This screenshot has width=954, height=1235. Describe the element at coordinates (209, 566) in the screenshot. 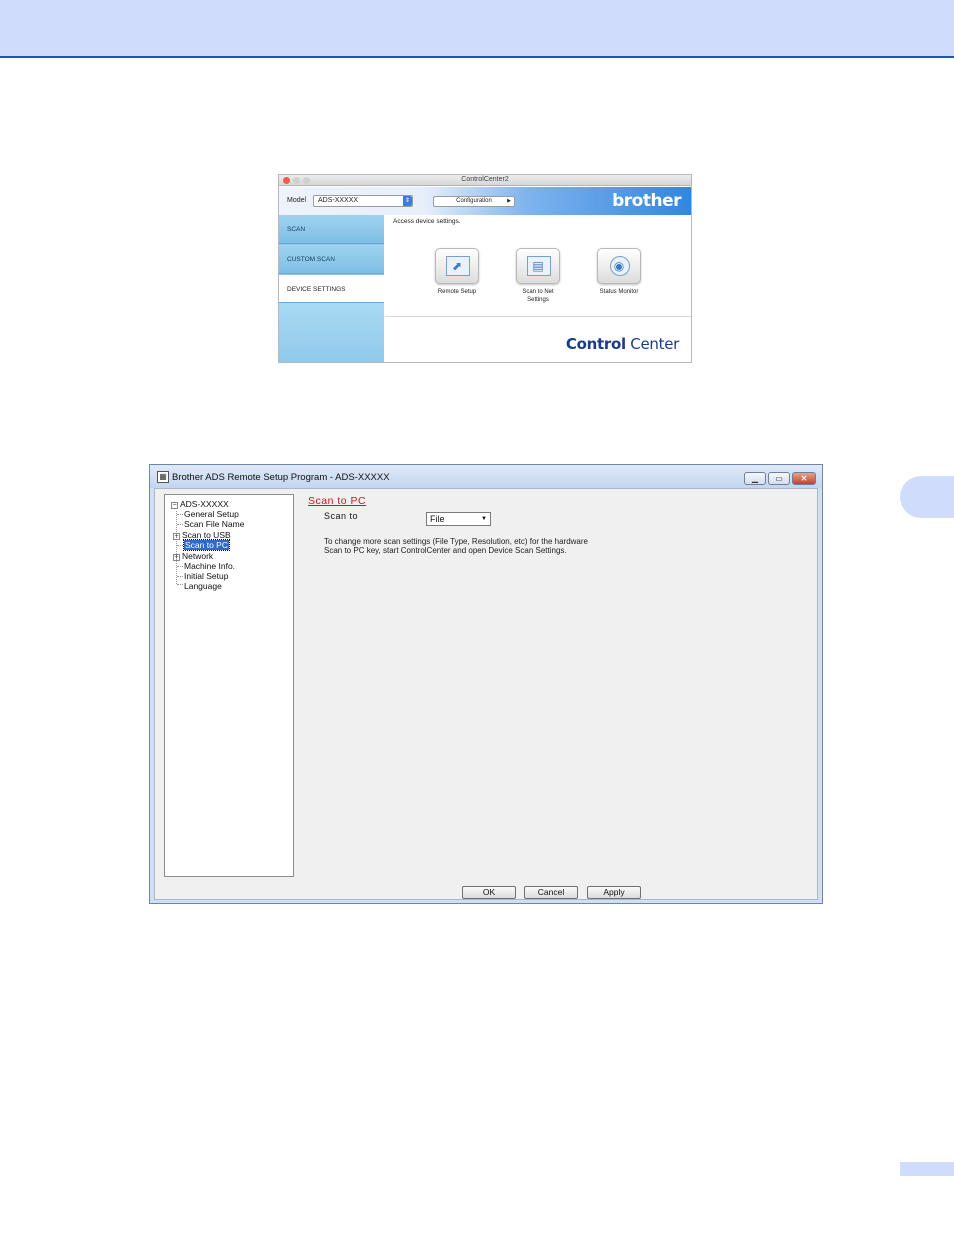

I see `tree-item-machine-info: Machine Info.` at that location.